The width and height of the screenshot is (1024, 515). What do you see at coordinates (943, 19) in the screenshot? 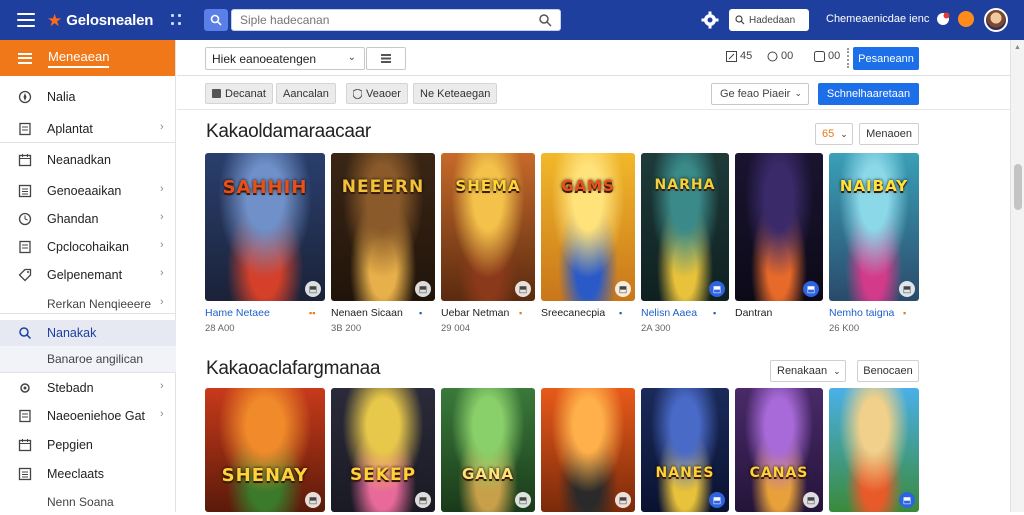
I see `notification-icon` at bounding box center [943, 19].